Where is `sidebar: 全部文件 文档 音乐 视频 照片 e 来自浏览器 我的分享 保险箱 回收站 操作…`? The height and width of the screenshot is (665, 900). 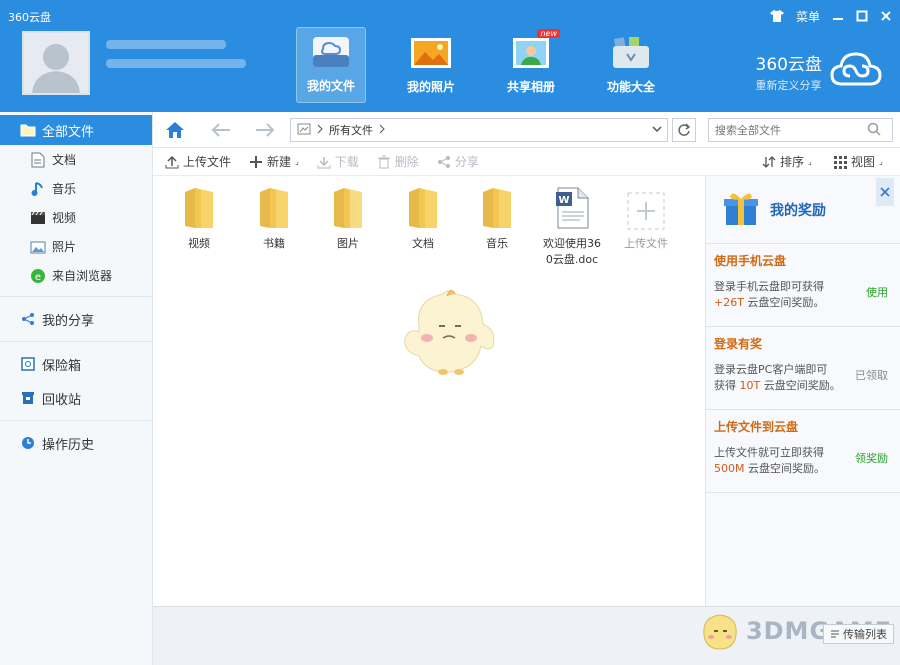 sidebar: 全部文件 文档 音乐 视频 照片 e 来自浏览器 我的分享 保险箱 回收站 操作… is located at coordinates (76, 388).